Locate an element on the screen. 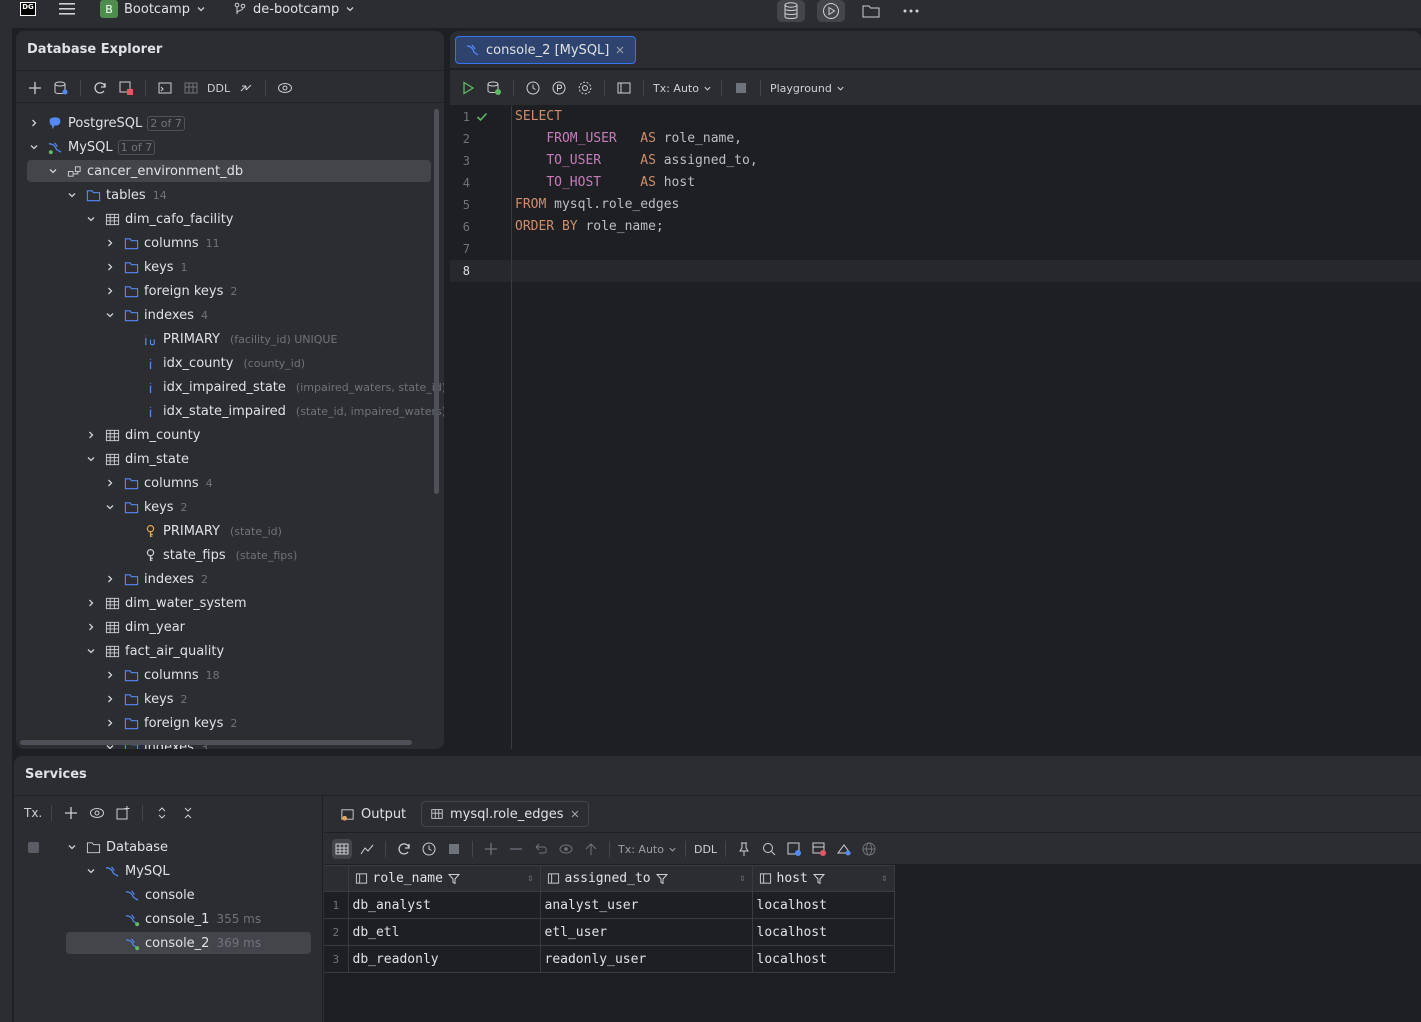 This screenshot has height=1022, width=1421. tree-item-primary-index: PRIMARY (facility_id) UNIQUE is located at coordinates (230, 339).